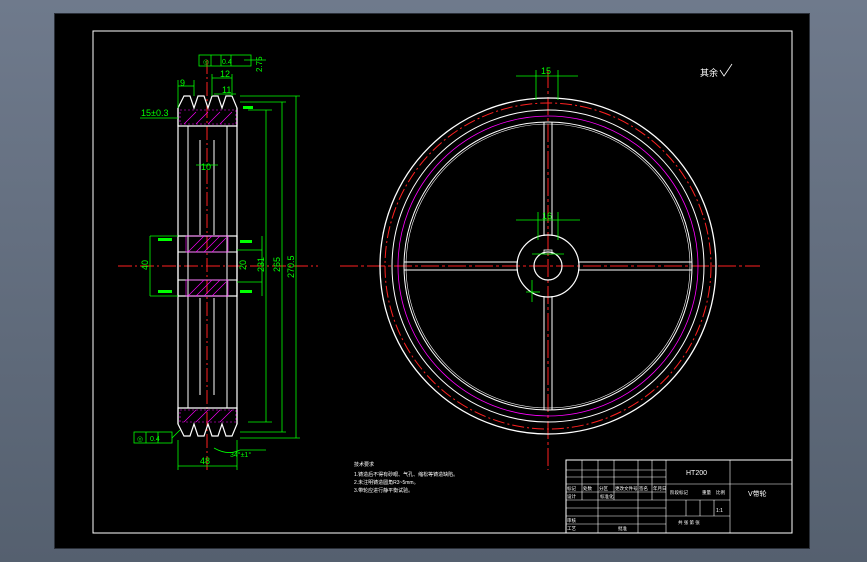 The height and width of the screenshot is (562, 867). Describe the element at coordinates (587, 488) in the screenshot. I see `row-label-count: 处数` at that location.